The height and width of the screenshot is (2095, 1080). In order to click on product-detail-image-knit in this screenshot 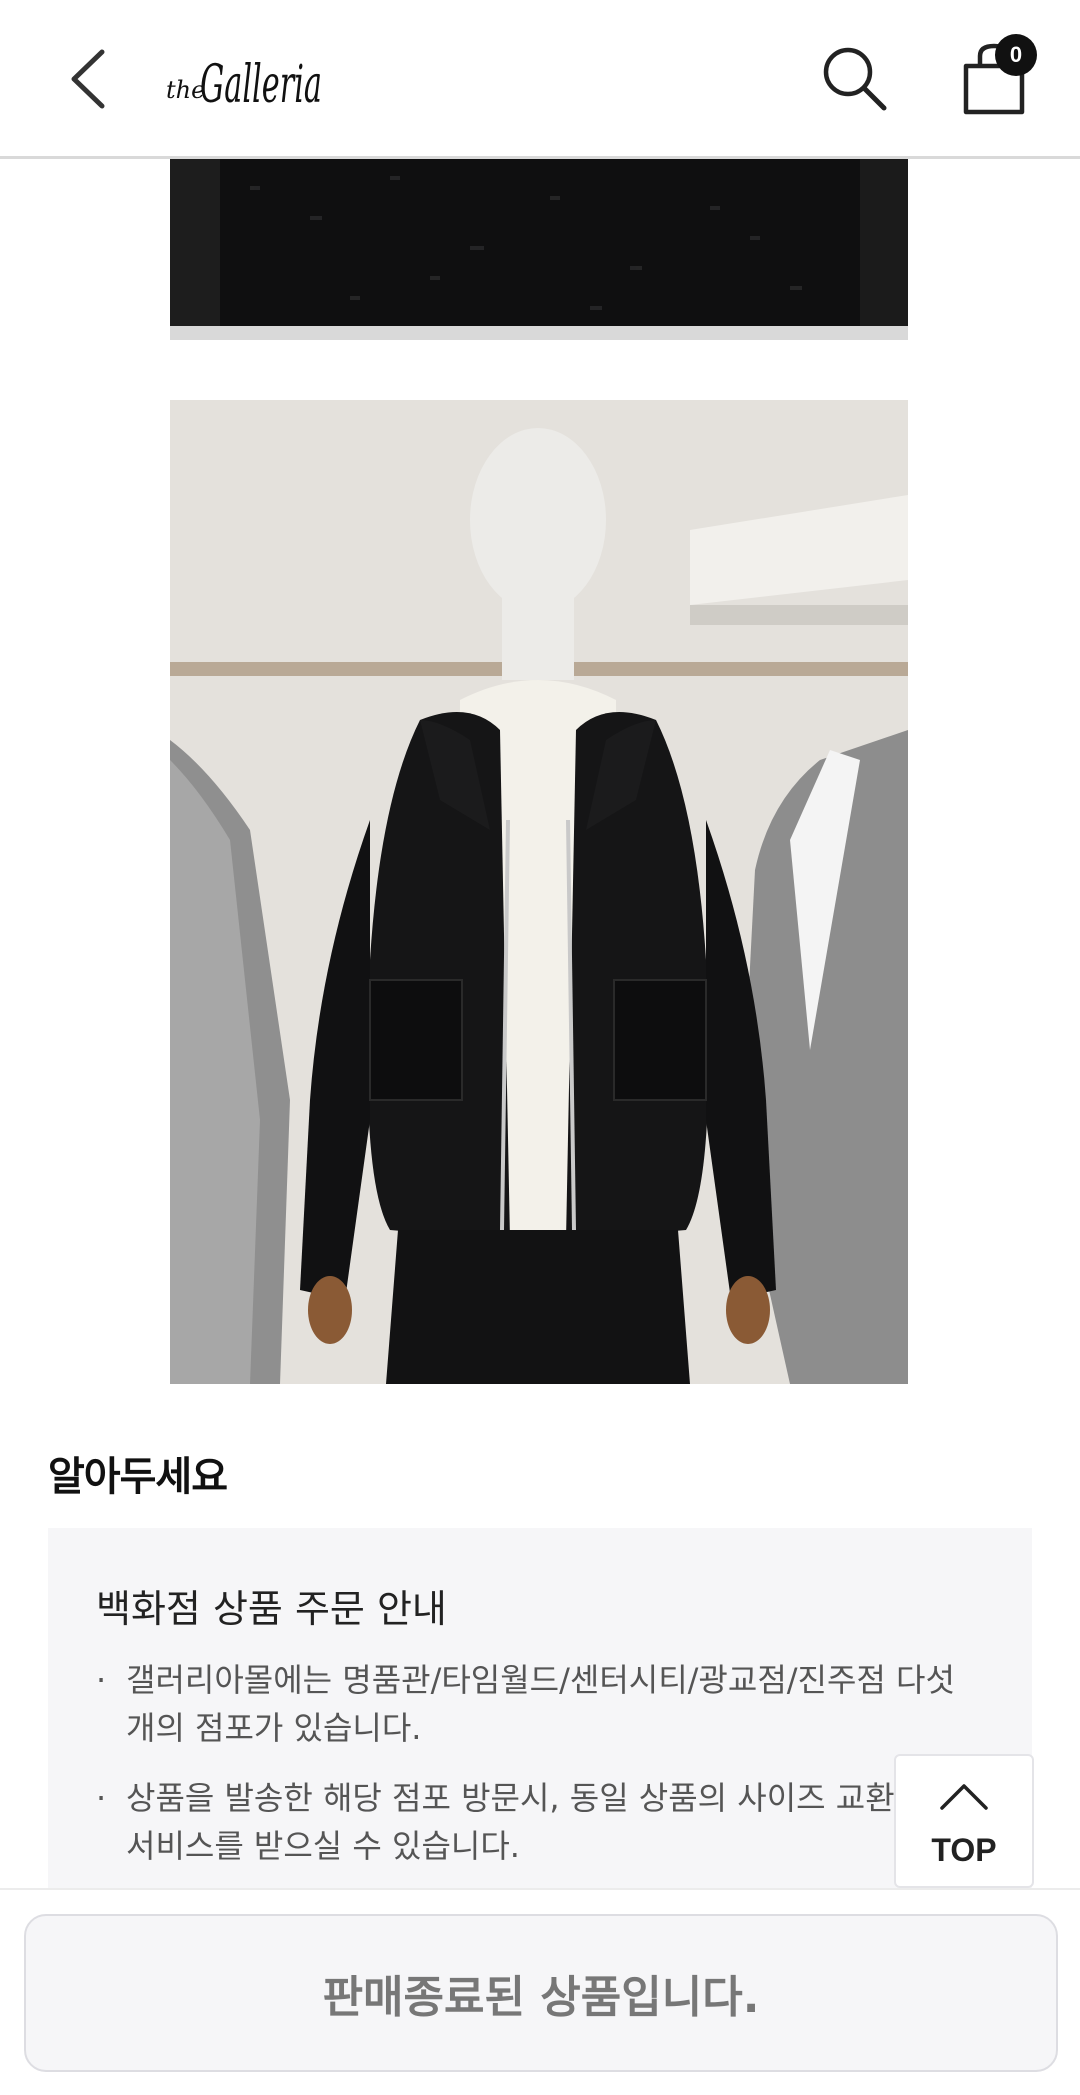, I will do `click(539, 248)`.